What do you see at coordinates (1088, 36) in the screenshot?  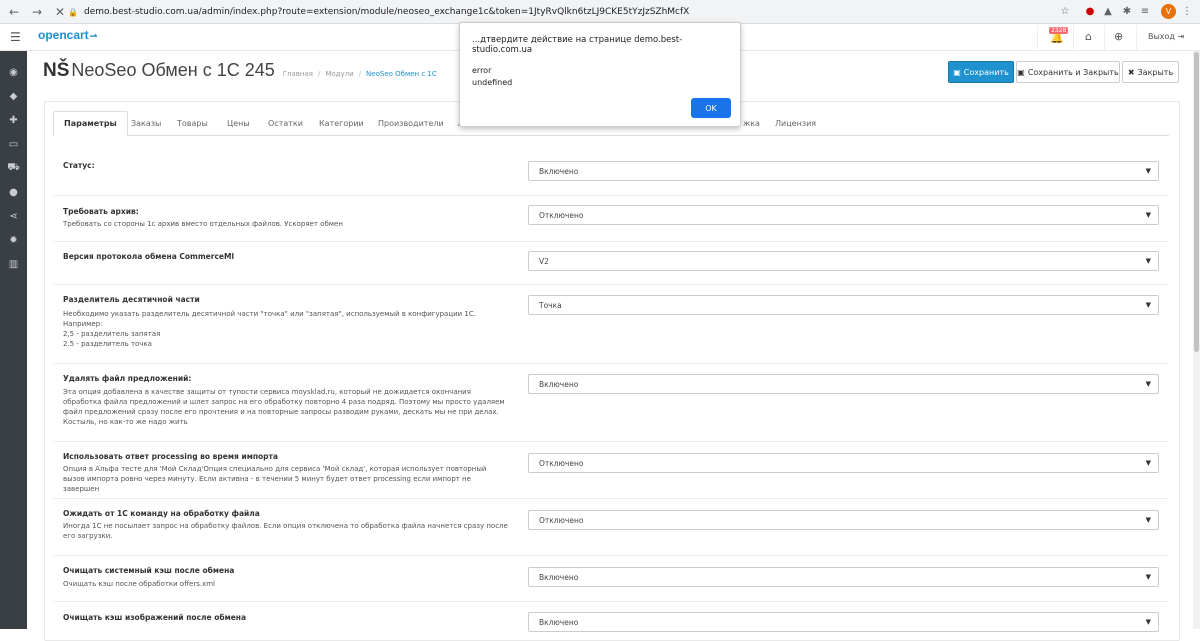 I see `home-icon: ⌂` at bounding box center [1088, 36].